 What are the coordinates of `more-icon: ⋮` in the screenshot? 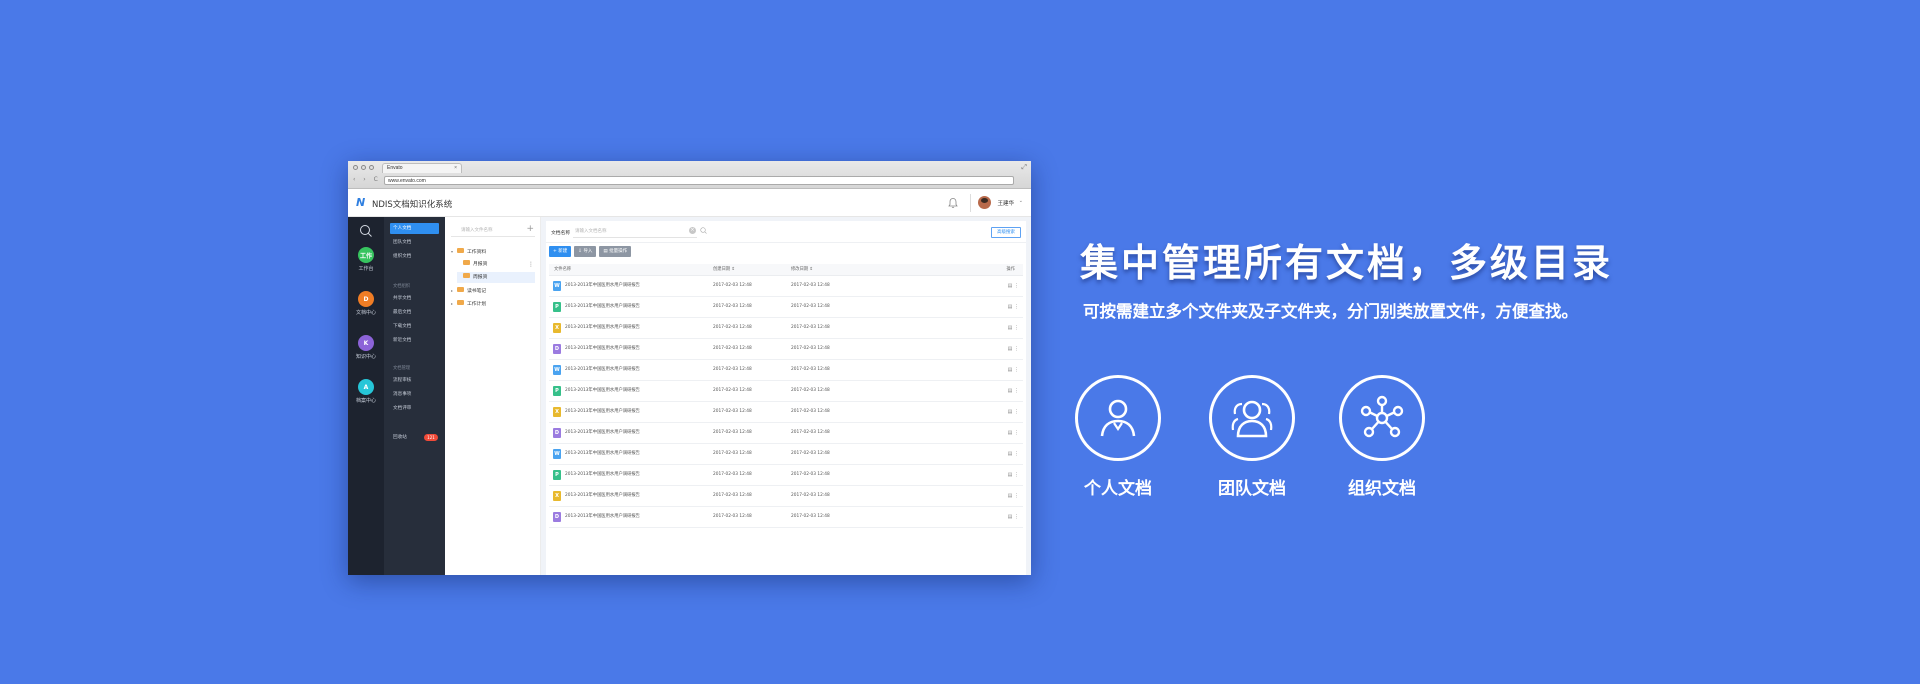 It's located at (531, 264).